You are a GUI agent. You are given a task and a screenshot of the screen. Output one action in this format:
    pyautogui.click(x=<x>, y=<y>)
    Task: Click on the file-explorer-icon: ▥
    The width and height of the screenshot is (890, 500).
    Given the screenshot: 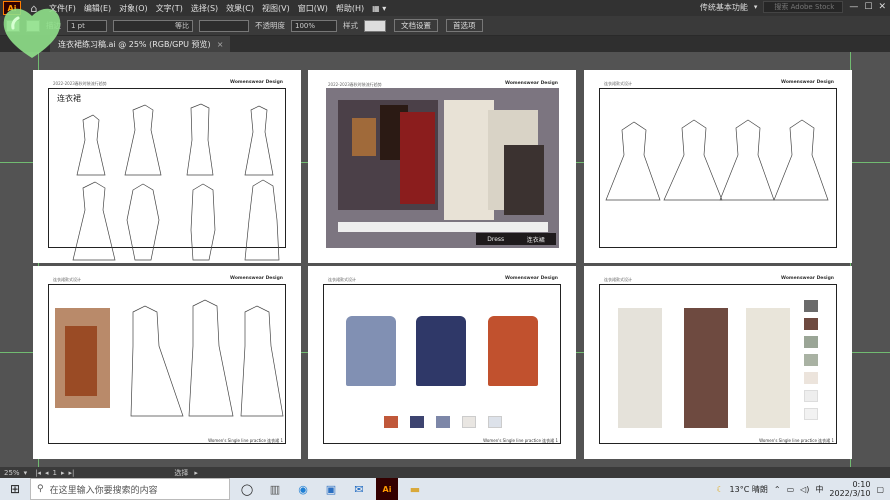 What is the action you would take?
    pyautogui.click(x=275, y=489)
    